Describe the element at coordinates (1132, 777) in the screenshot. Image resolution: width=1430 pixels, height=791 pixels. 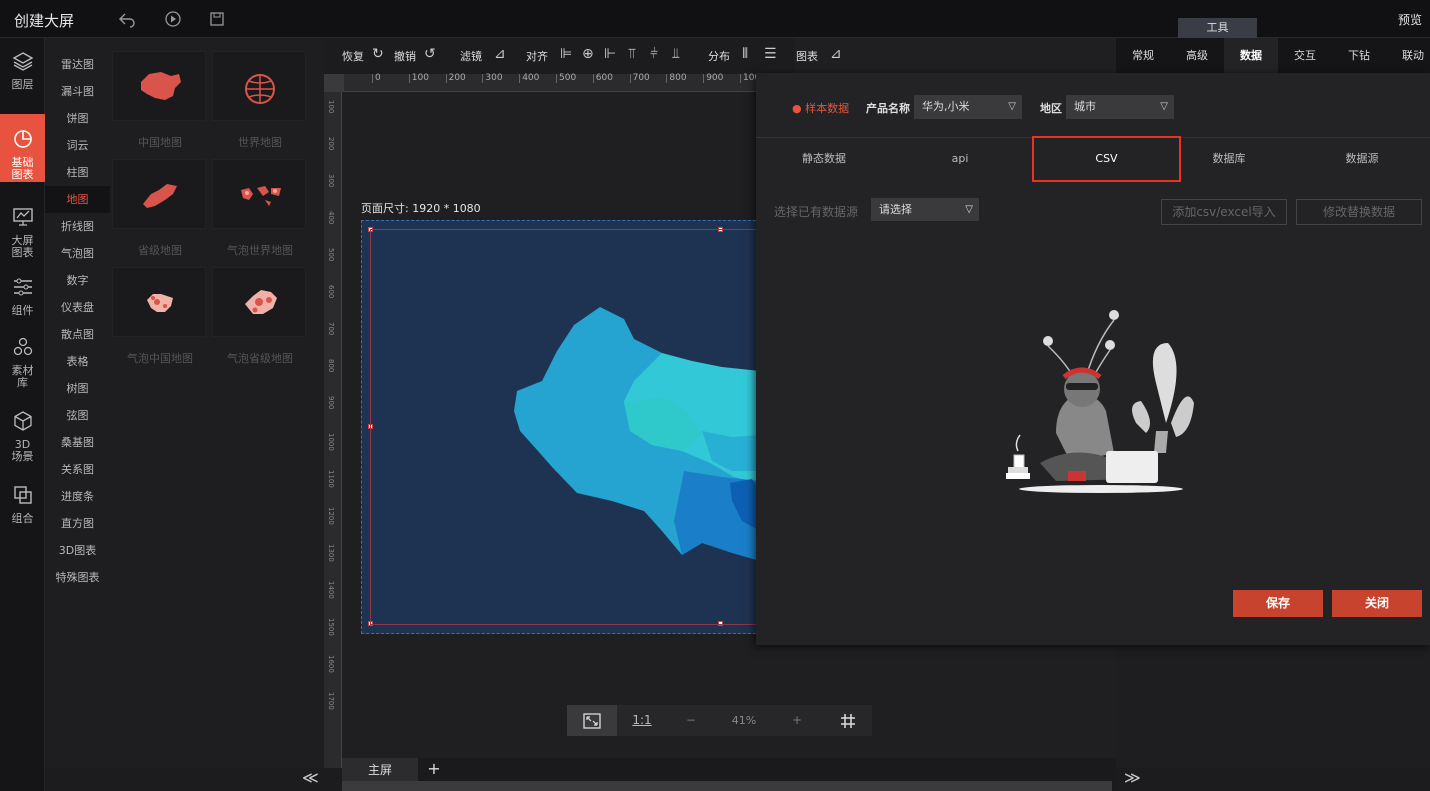
I see `expand-right-icon: ≫` at that location.